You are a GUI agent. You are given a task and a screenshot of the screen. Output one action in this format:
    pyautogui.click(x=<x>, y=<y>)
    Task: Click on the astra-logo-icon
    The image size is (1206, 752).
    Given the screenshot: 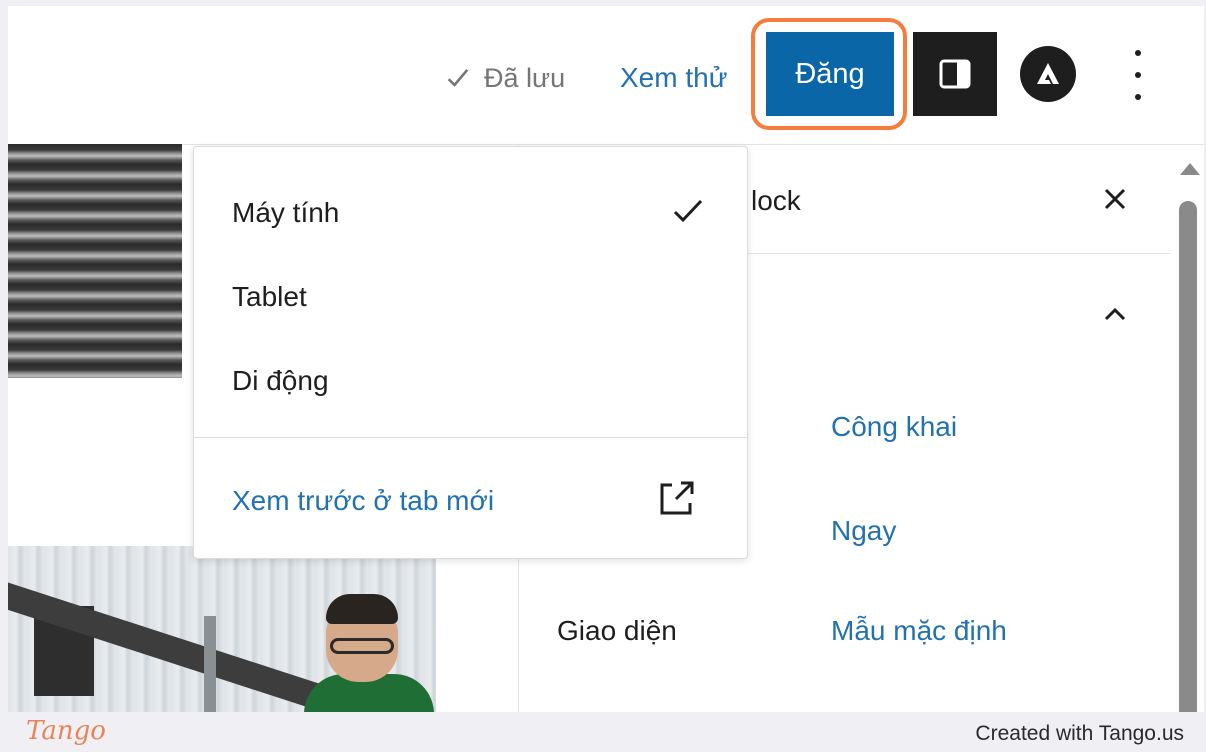 What is the action you would take?
    pyautogui.click(x=1048, y=73)
    